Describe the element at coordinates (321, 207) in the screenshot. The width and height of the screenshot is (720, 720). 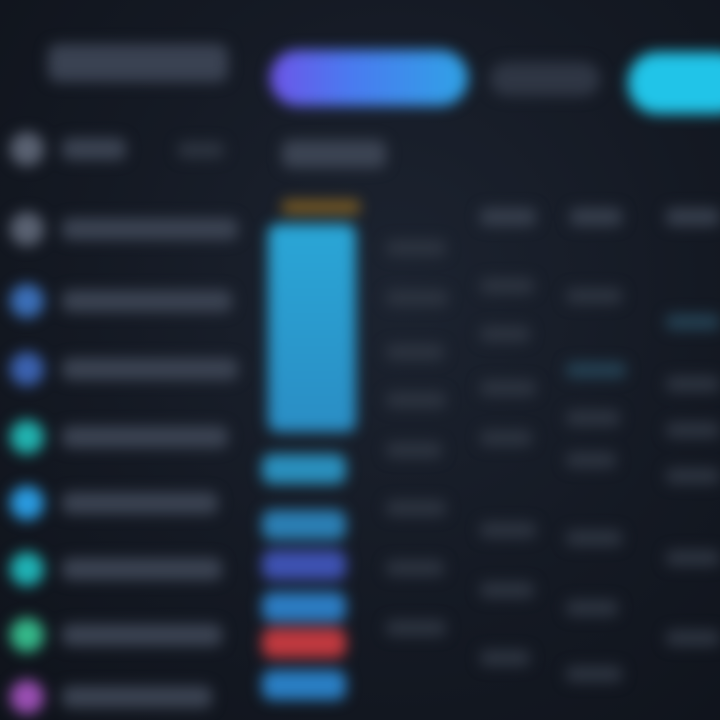
I see `column-cap` at that location.